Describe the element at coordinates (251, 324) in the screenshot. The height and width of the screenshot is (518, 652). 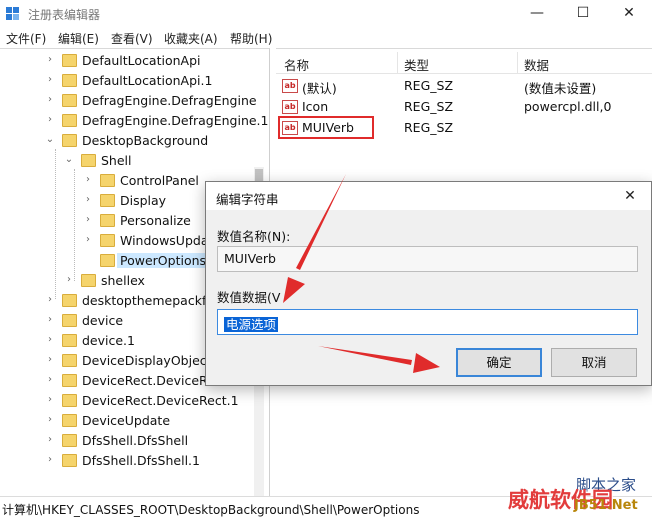
I see `selected-value-text: 电源选项` at that location.